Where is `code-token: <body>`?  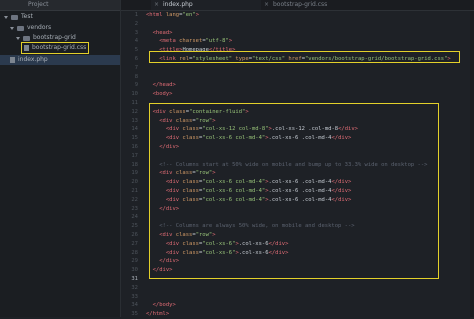
code-token: <body> is located at coordinates (159, 94).